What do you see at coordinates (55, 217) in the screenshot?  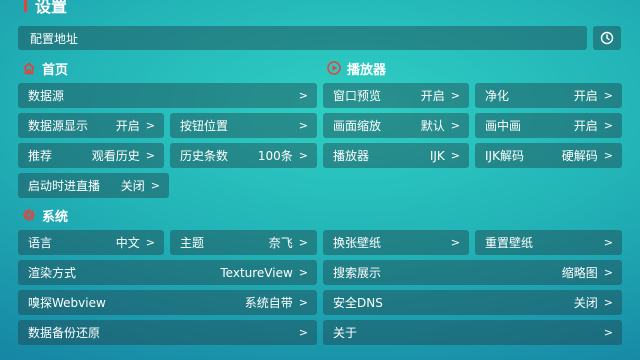 I see `section-system-label: 系统` at bounding box center [55, 217].